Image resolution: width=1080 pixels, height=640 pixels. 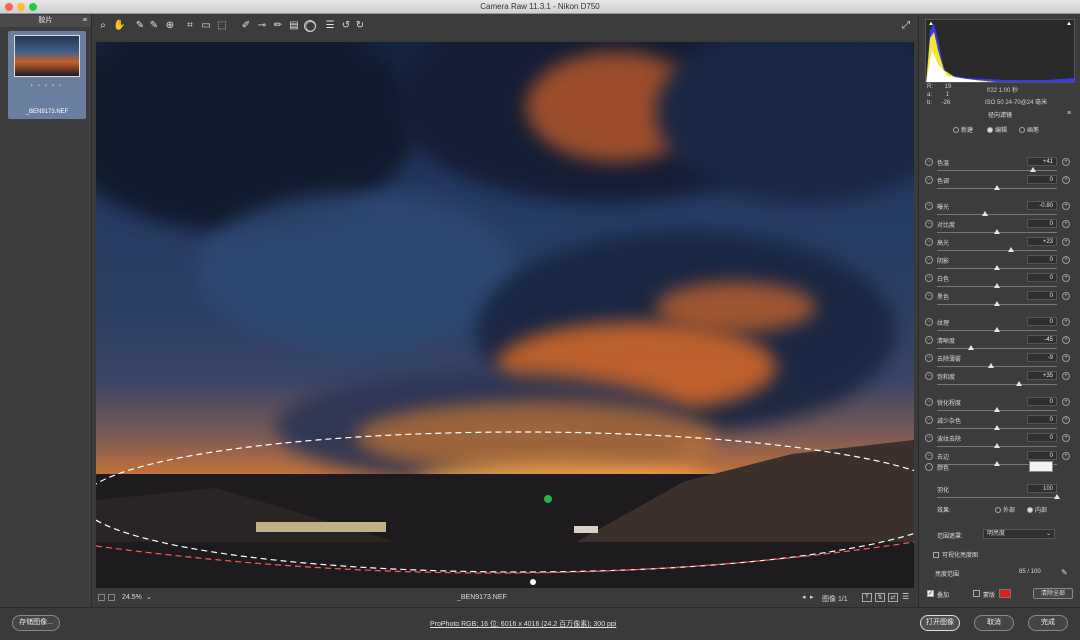 What do you see at coordinates (310, 26) in the screenshot?
I see `radial-filter-icon: ◯` at bounding box center [310, 26].